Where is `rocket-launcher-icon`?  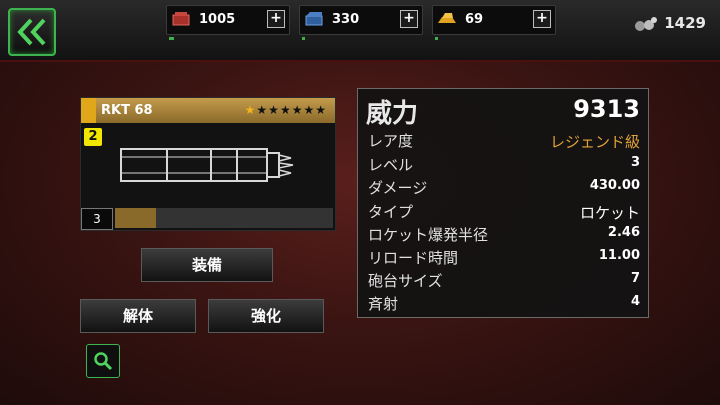 rocket-launcher-icon is located at coordinates (207, 165).